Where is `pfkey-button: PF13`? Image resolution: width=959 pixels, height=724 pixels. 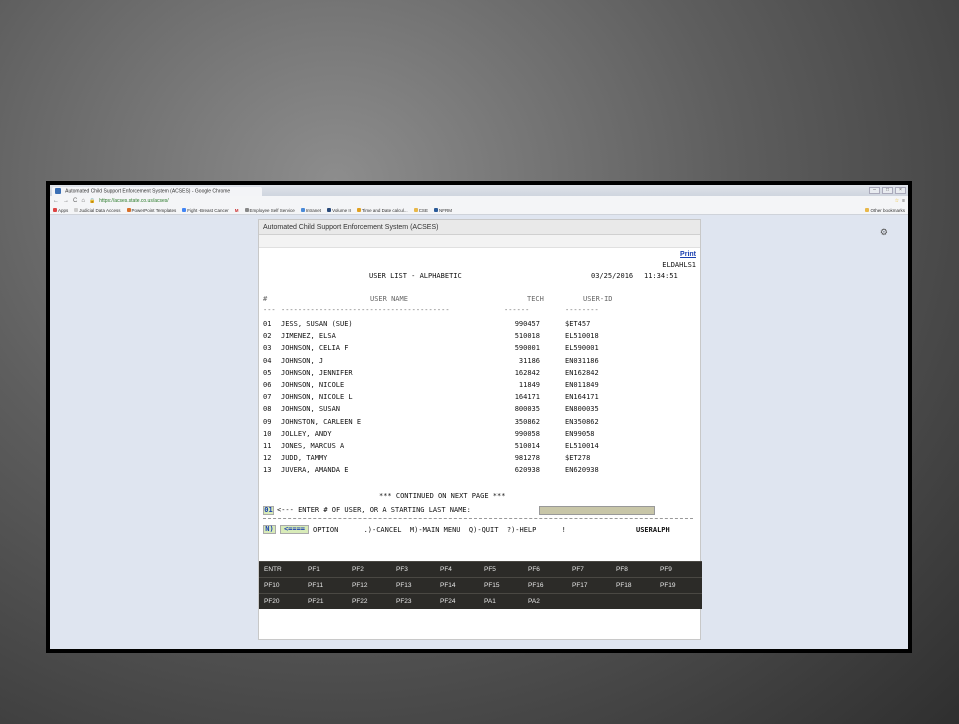
pfkey-button: PF13 is located at coordinates (413, 585).